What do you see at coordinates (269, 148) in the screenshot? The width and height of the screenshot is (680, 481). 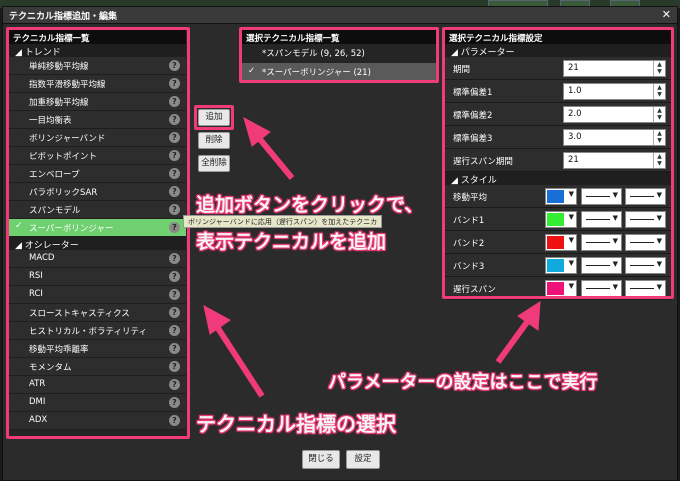 I see `arrow-to-add-button` at bounding box center [269, 148].